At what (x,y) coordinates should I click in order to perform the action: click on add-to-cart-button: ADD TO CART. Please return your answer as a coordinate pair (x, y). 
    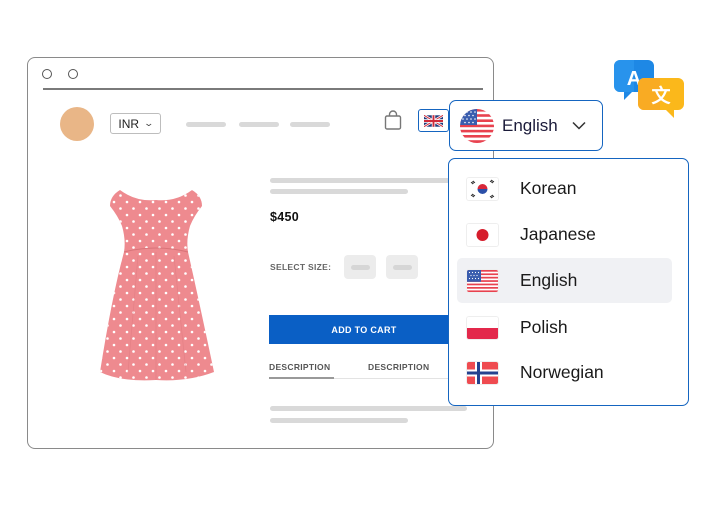
    Looking at the image, I should click on (364, 329).